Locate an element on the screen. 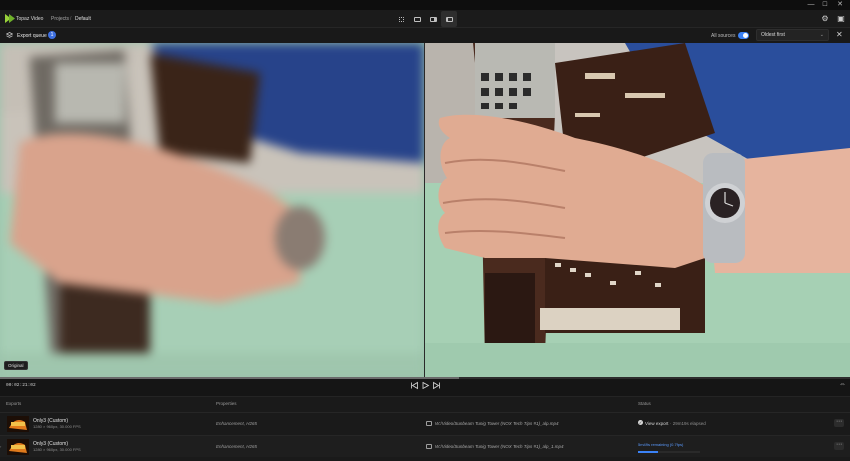  row-handle-icon: › is located at coordinates (1, 446).